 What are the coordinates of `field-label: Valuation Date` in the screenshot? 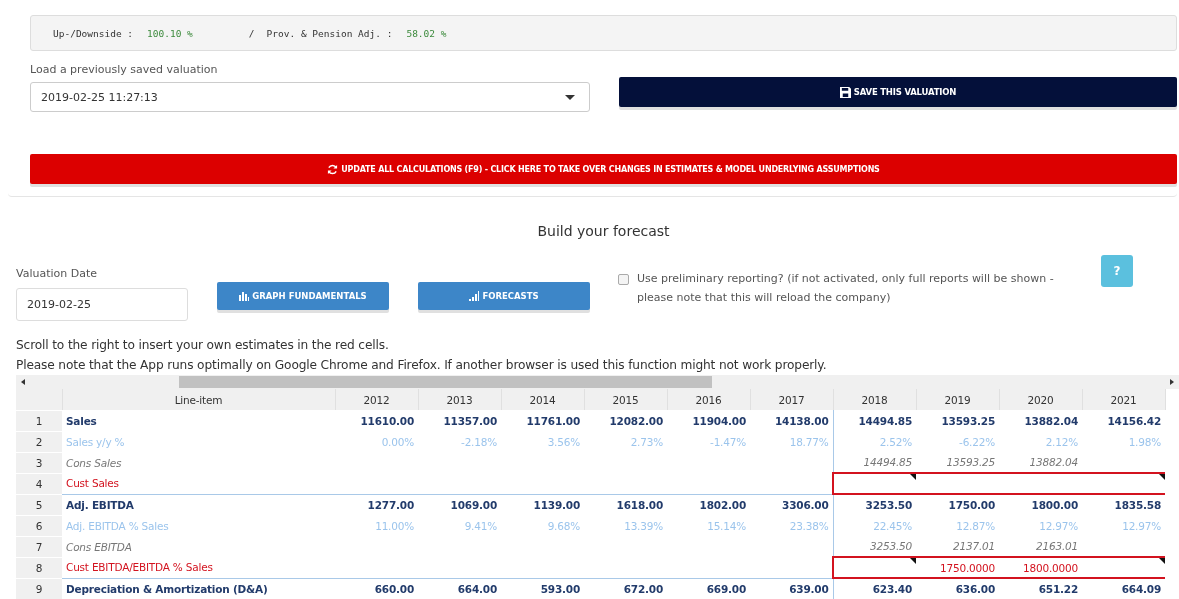 It's located at (57, 273).